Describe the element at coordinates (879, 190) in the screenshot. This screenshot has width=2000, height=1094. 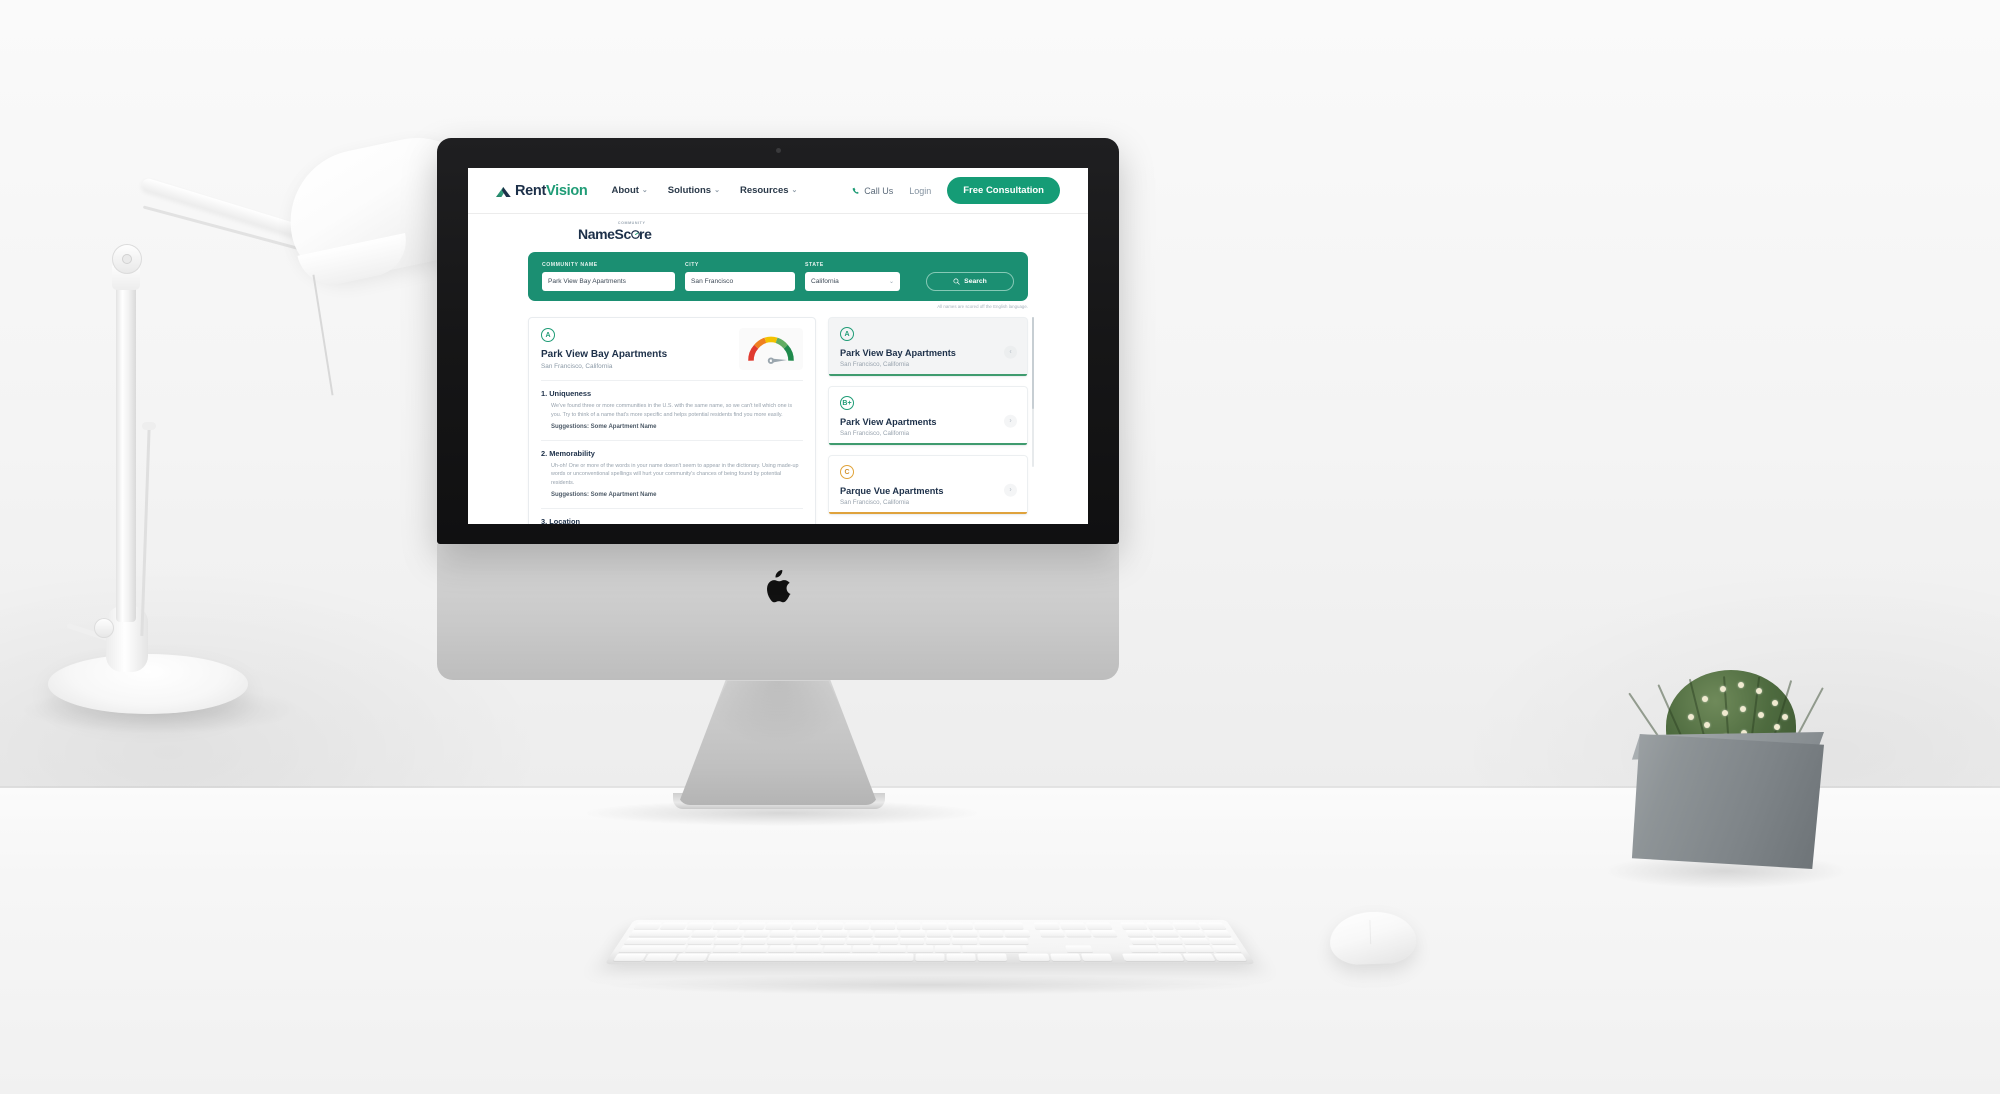
I see `call-us-label: Call Us` at that location.